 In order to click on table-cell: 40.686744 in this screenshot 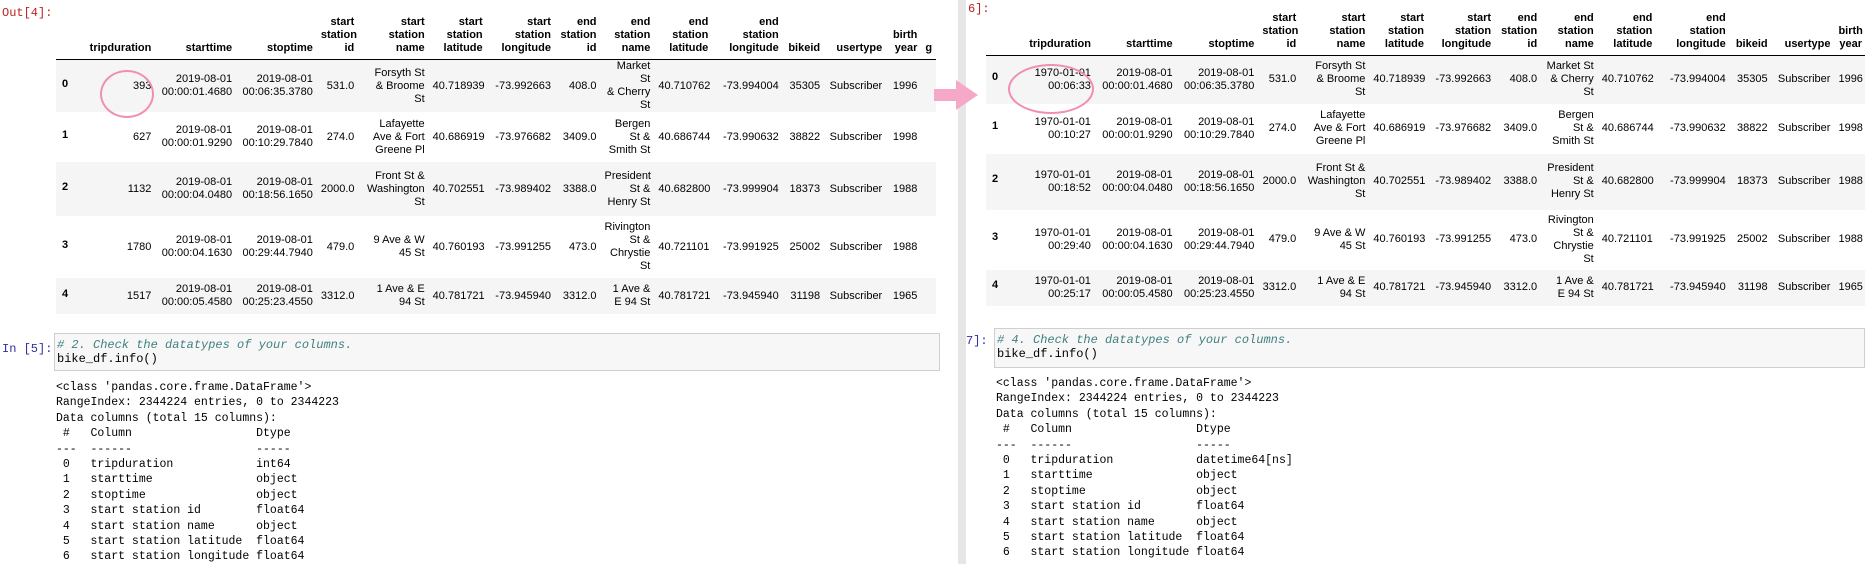, I will do `click(683, 137)`.